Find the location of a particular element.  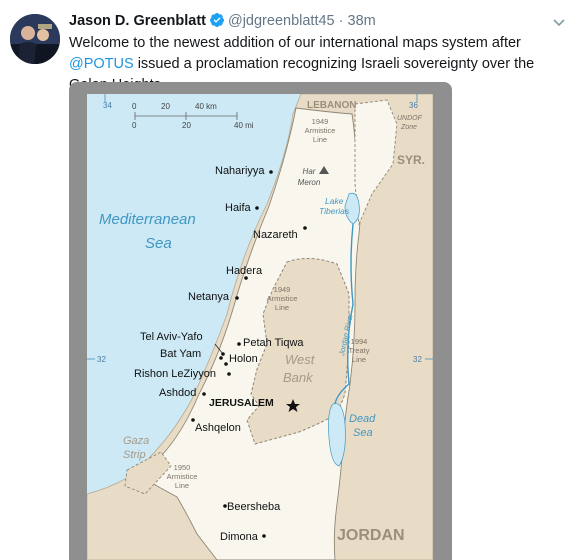

city-label-jerusalem: JERUSALEM is located at coordinates (241, 403).